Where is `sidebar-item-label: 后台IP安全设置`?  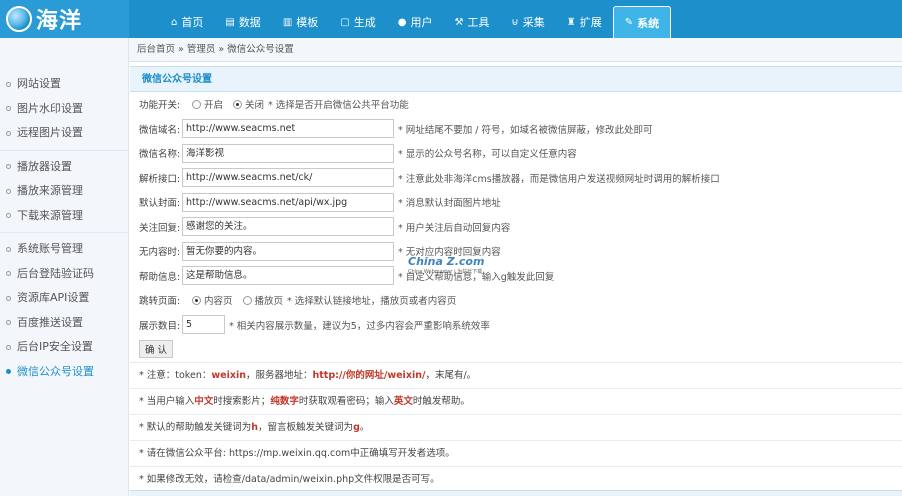 sidebar-item-label: 后台IP安全设置 is located at coordinates (55, 346).